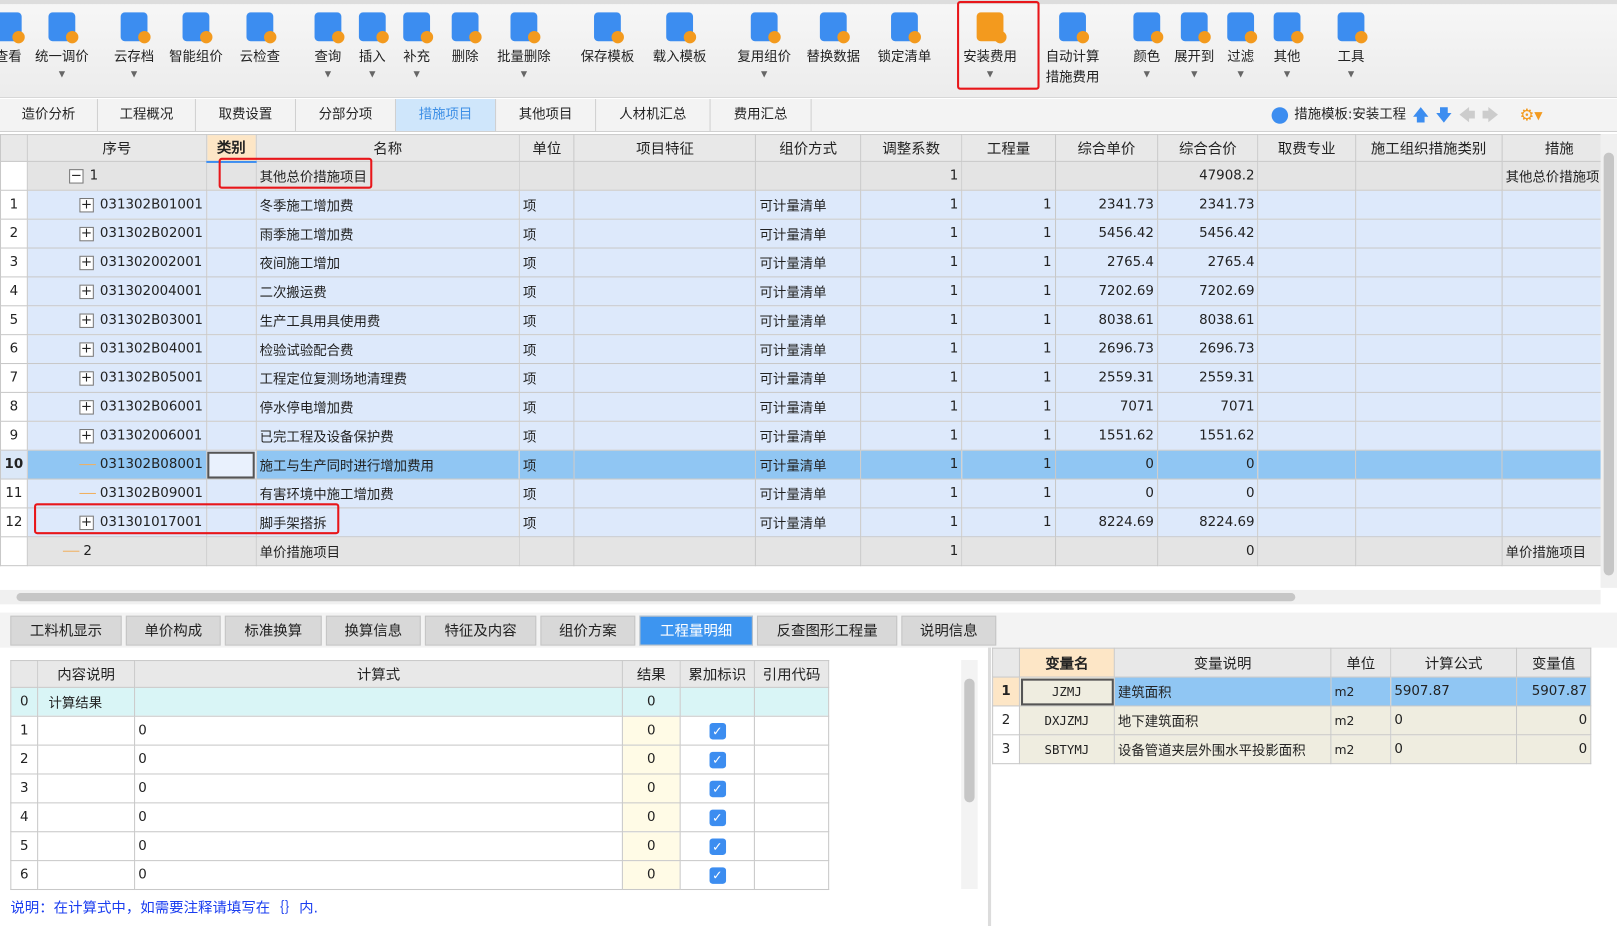 The width and height of the screenshot is (1617, 926). I want to click on column-header: 调整系数, so click(911, 148).